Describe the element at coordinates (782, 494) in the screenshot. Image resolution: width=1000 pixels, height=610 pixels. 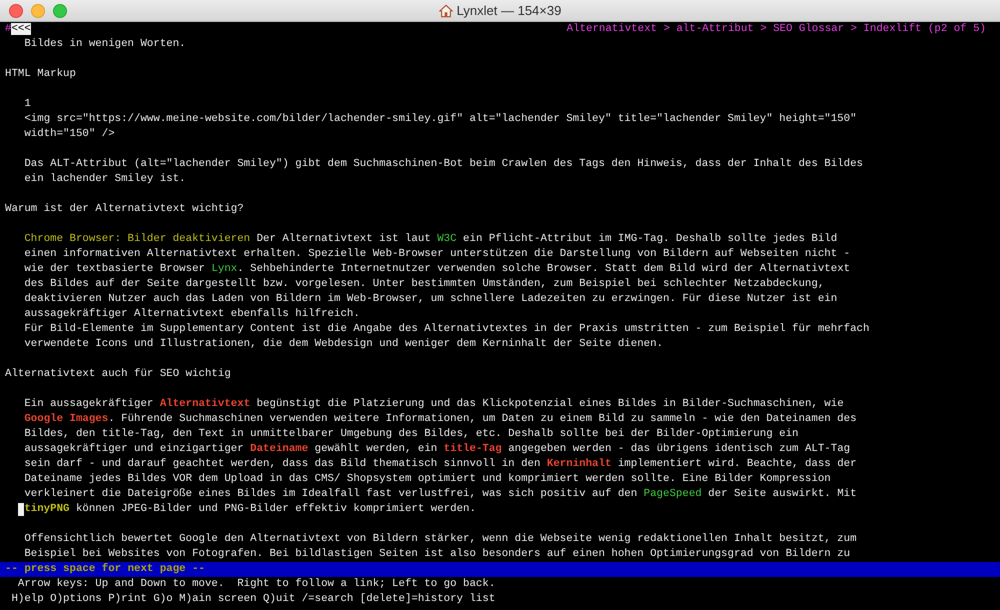
I see `body-text: der Seite auswirkt. Mit` at that location.